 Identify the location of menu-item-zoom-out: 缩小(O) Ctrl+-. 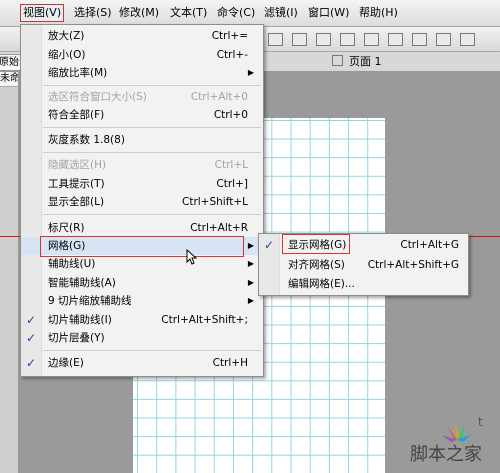
(142, 55).